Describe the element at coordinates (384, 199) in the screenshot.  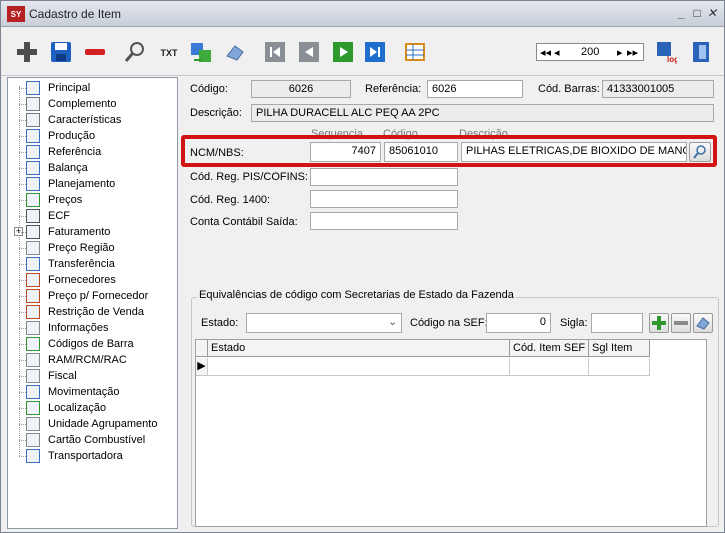
I see `reg-1400-field` at that location.